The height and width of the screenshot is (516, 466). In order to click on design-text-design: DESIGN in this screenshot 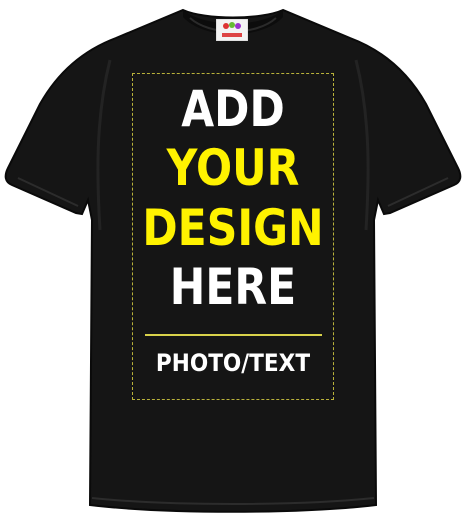, I will do `click(233, 228)`.